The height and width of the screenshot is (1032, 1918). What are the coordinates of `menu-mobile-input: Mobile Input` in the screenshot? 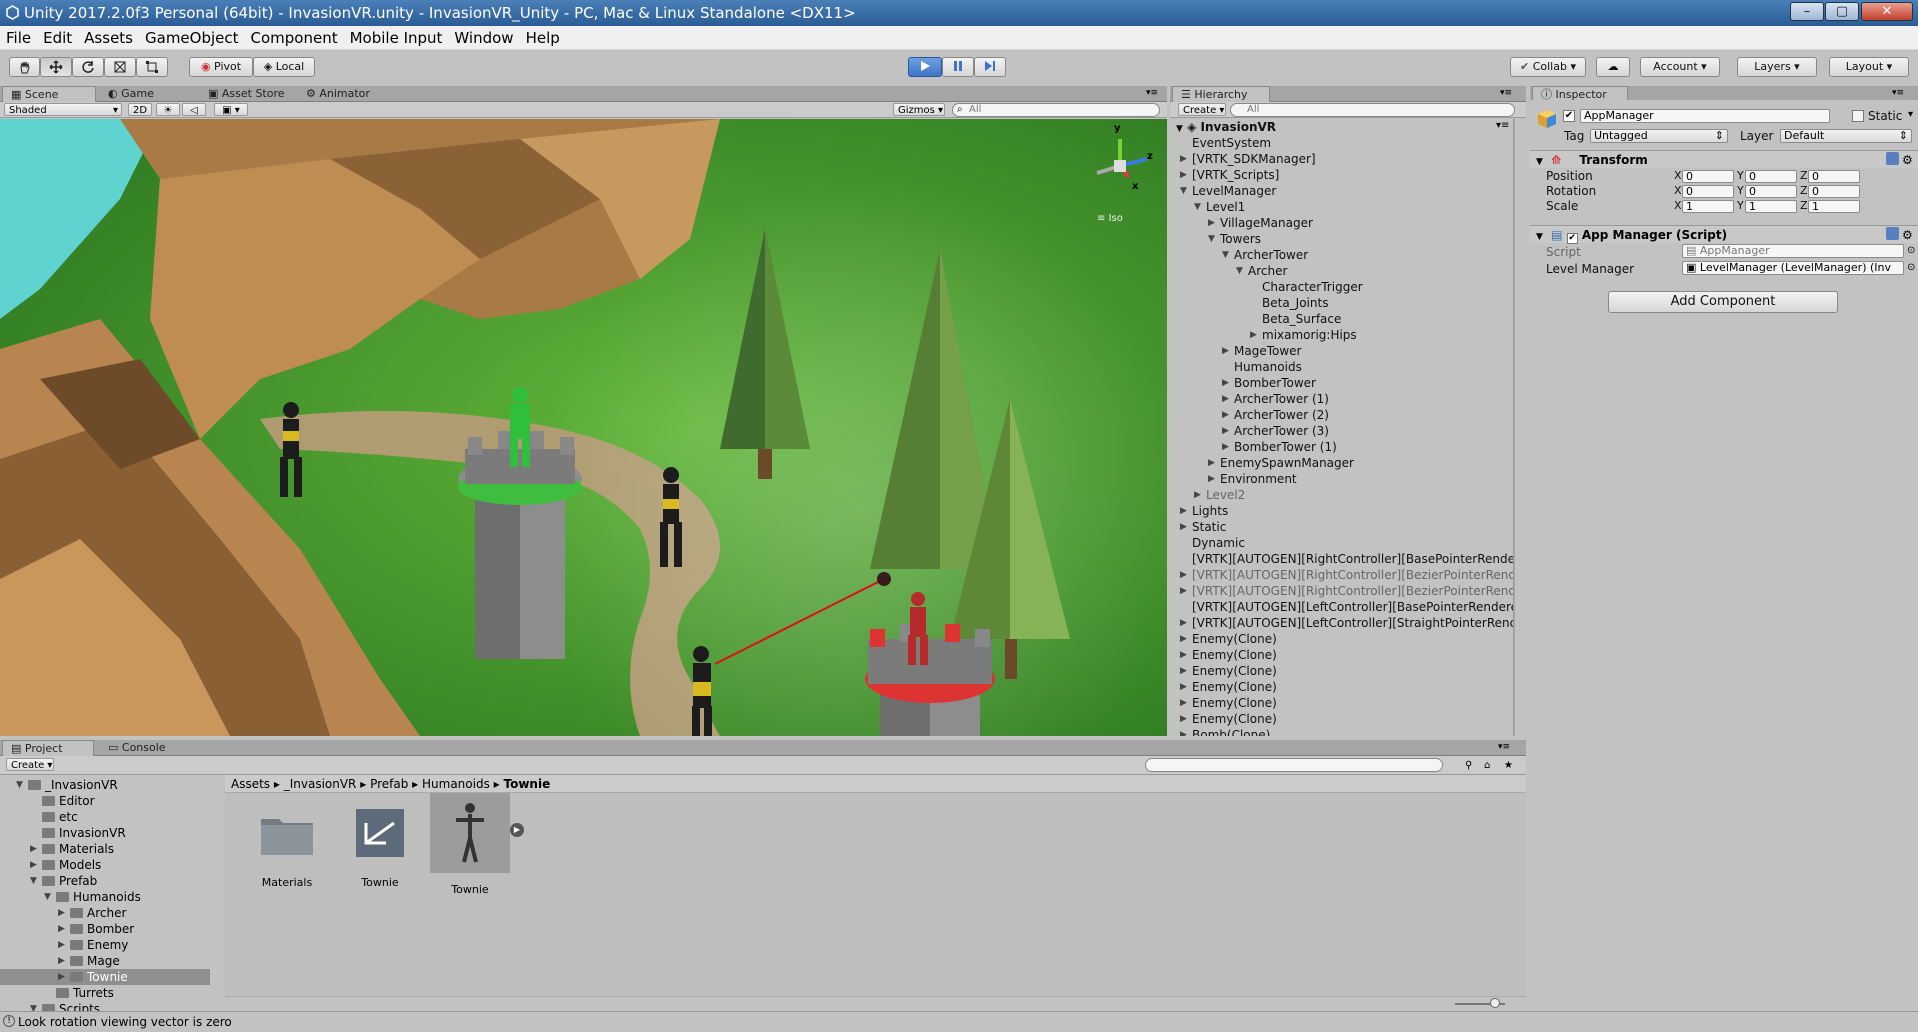 It's located at (396, 38).